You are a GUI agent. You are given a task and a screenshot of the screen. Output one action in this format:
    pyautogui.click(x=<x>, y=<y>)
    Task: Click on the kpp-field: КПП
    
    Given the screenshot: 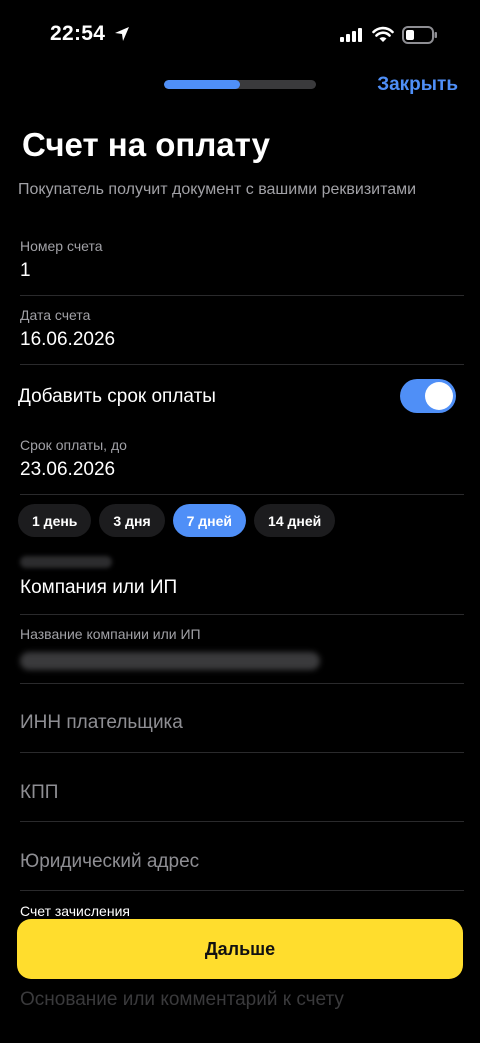 What is the action you would take?
    pyautogui.click(x=242, y=802)
    